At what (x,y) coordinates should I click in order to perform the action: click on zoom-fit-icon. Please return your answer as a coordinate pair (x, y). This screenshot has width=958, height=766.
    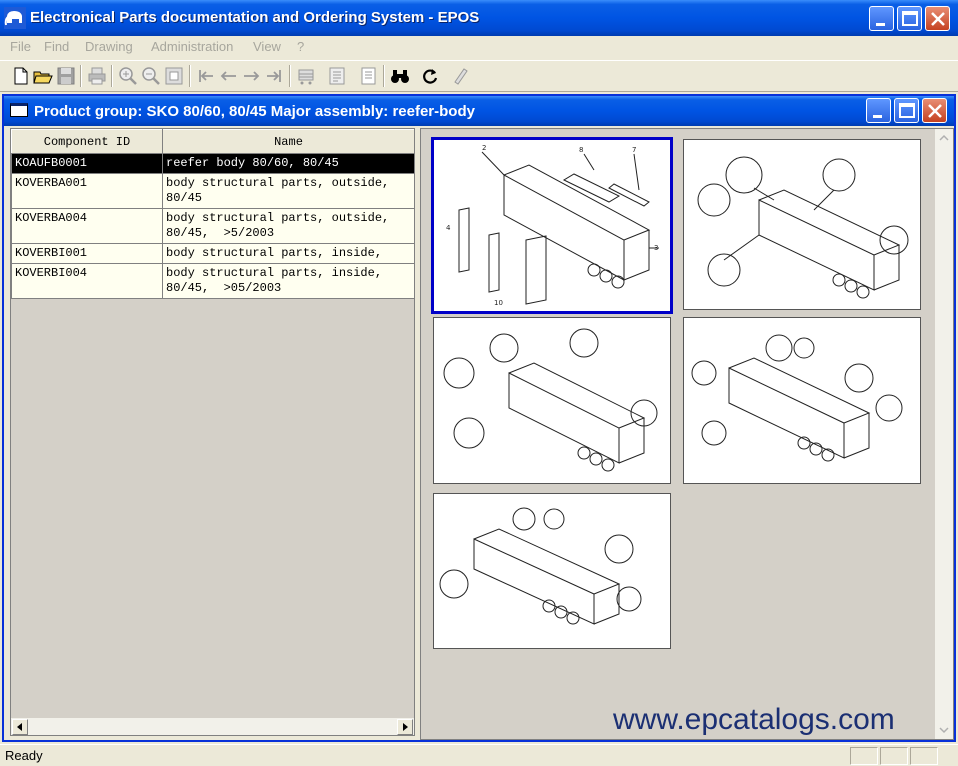
    Looking at the image, I should click on (174, 76).